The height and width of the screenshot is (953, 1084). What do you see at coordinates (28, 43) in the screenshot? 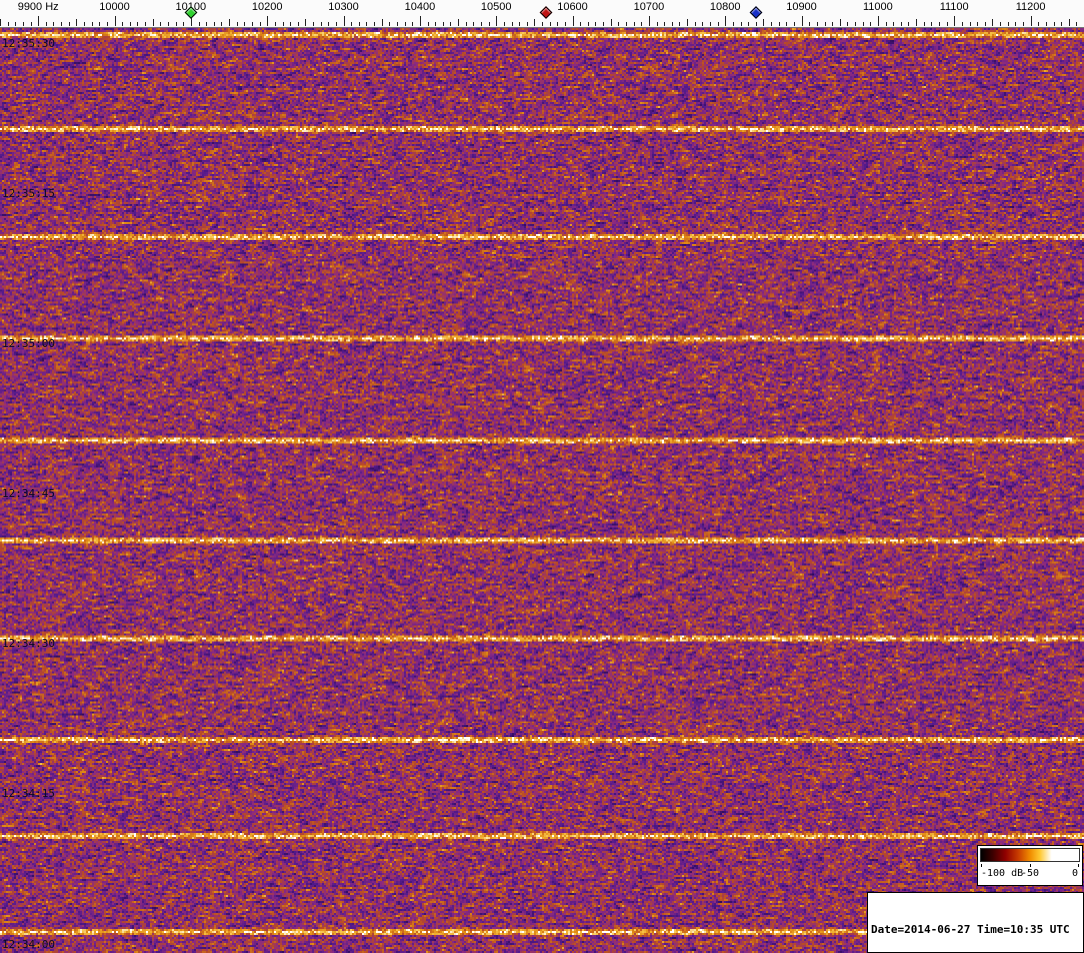
I see `time-label: 12:35:30` at bounding box center [28, 43].